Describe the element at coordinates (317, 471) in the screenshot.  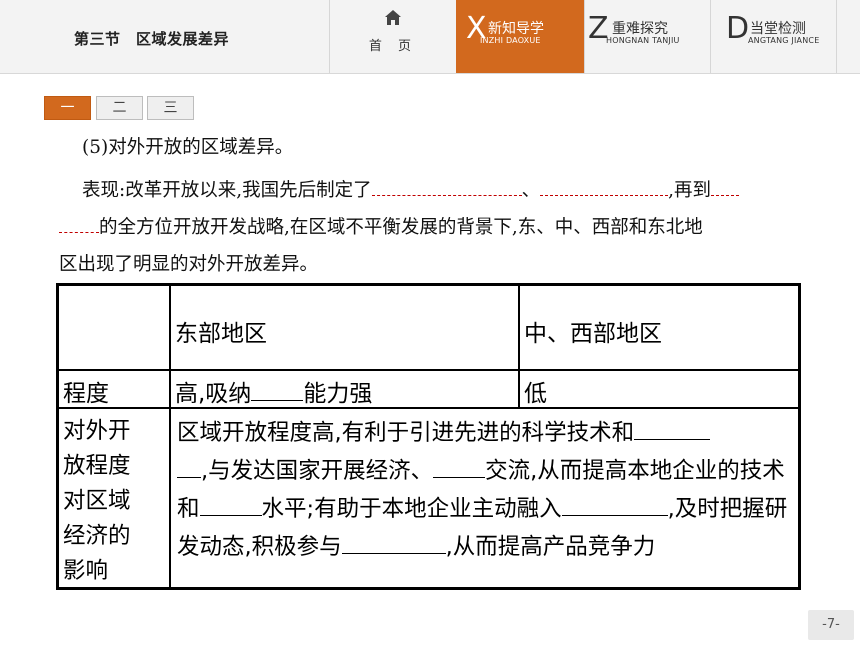
I see `text-segment: ,与发达国家开展经济、` at that location.